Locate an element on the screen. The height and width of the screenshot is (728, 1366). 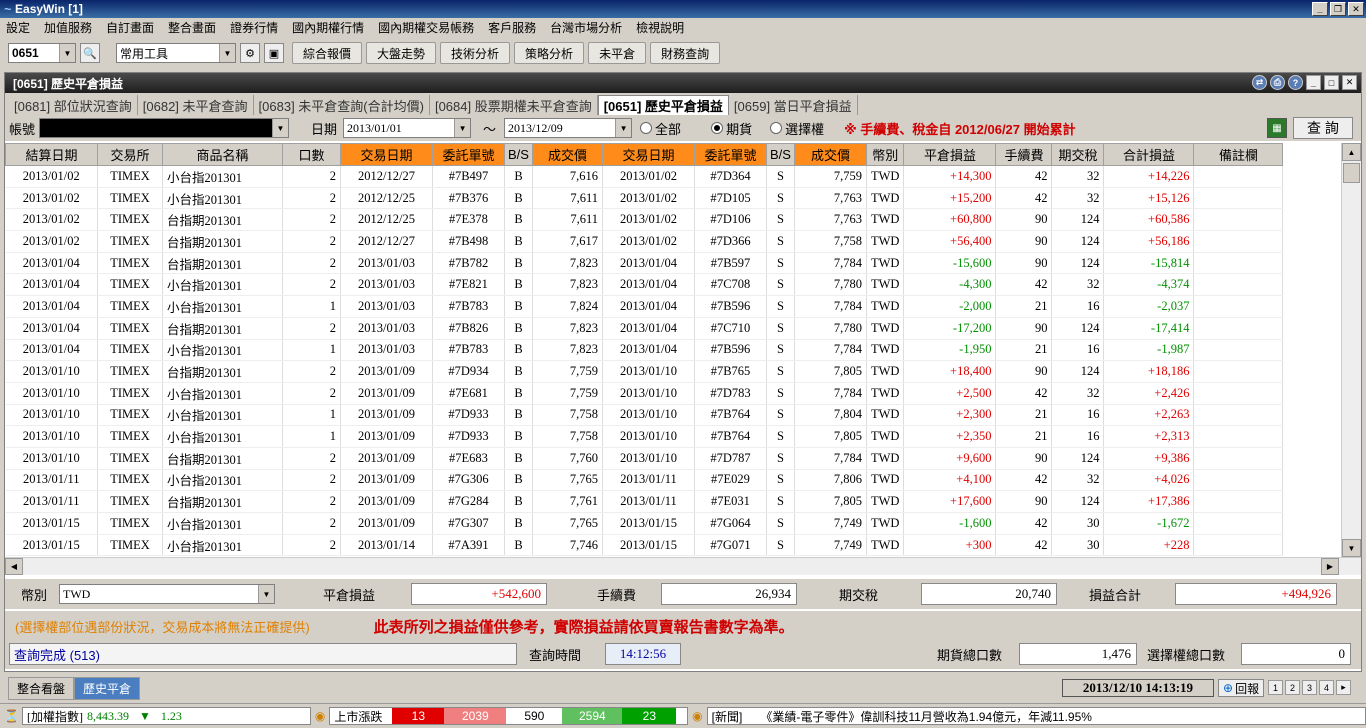
scroll-right-icon: ▶ is located at coordinates (1330, 566).